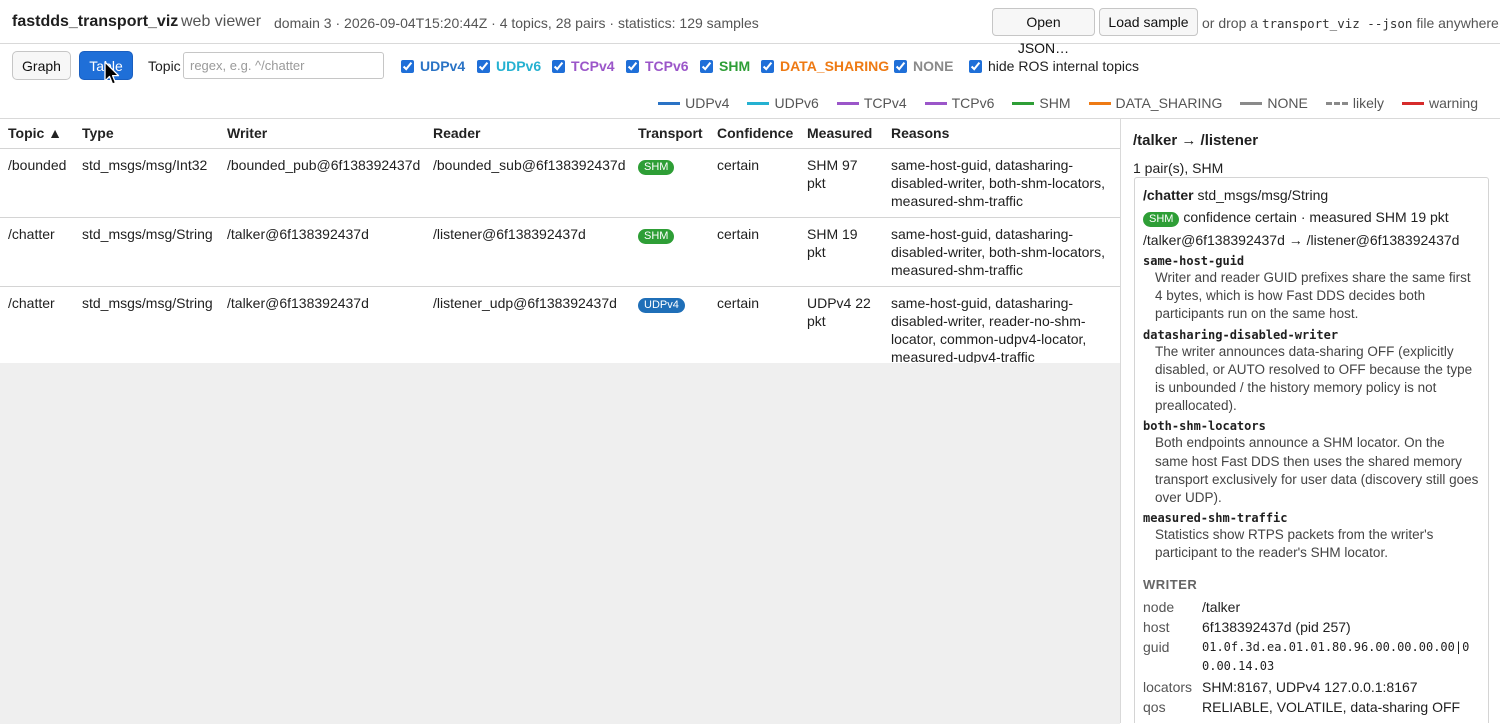 This screenshot has width=1500, height=724. What do you see at coordinates (1148, 22) in the screenshot?
I see `load-sample-button: Load sample` at bounding box center [1148, 22].